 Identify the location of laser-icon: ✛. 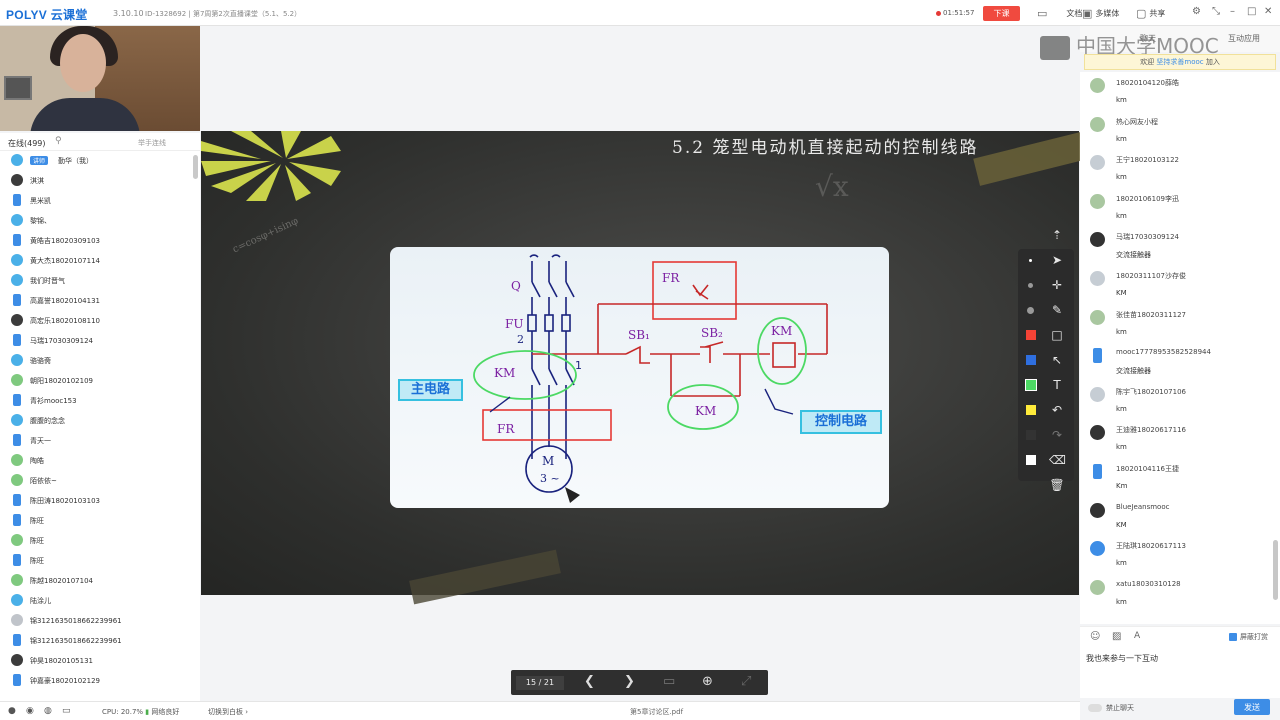
(1057, 285).